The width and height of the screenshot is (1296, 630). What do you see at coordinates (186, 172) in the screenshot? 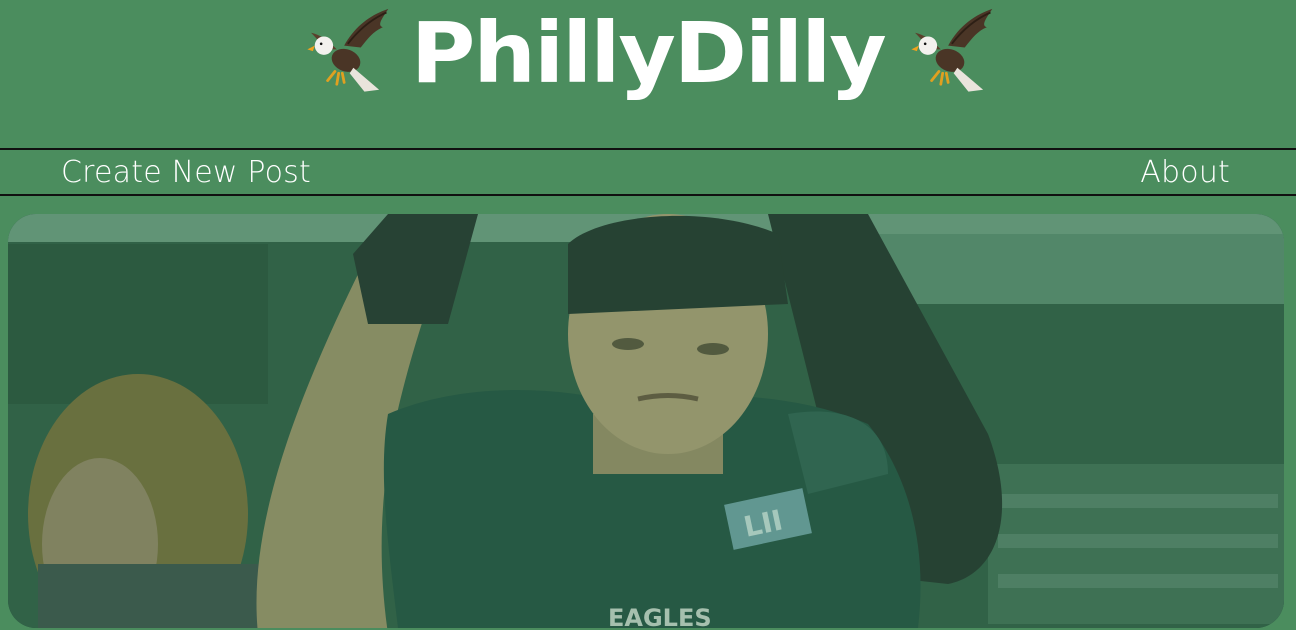
I see `create-new-post-link: Create New Post` at bounding box center [186, 172].